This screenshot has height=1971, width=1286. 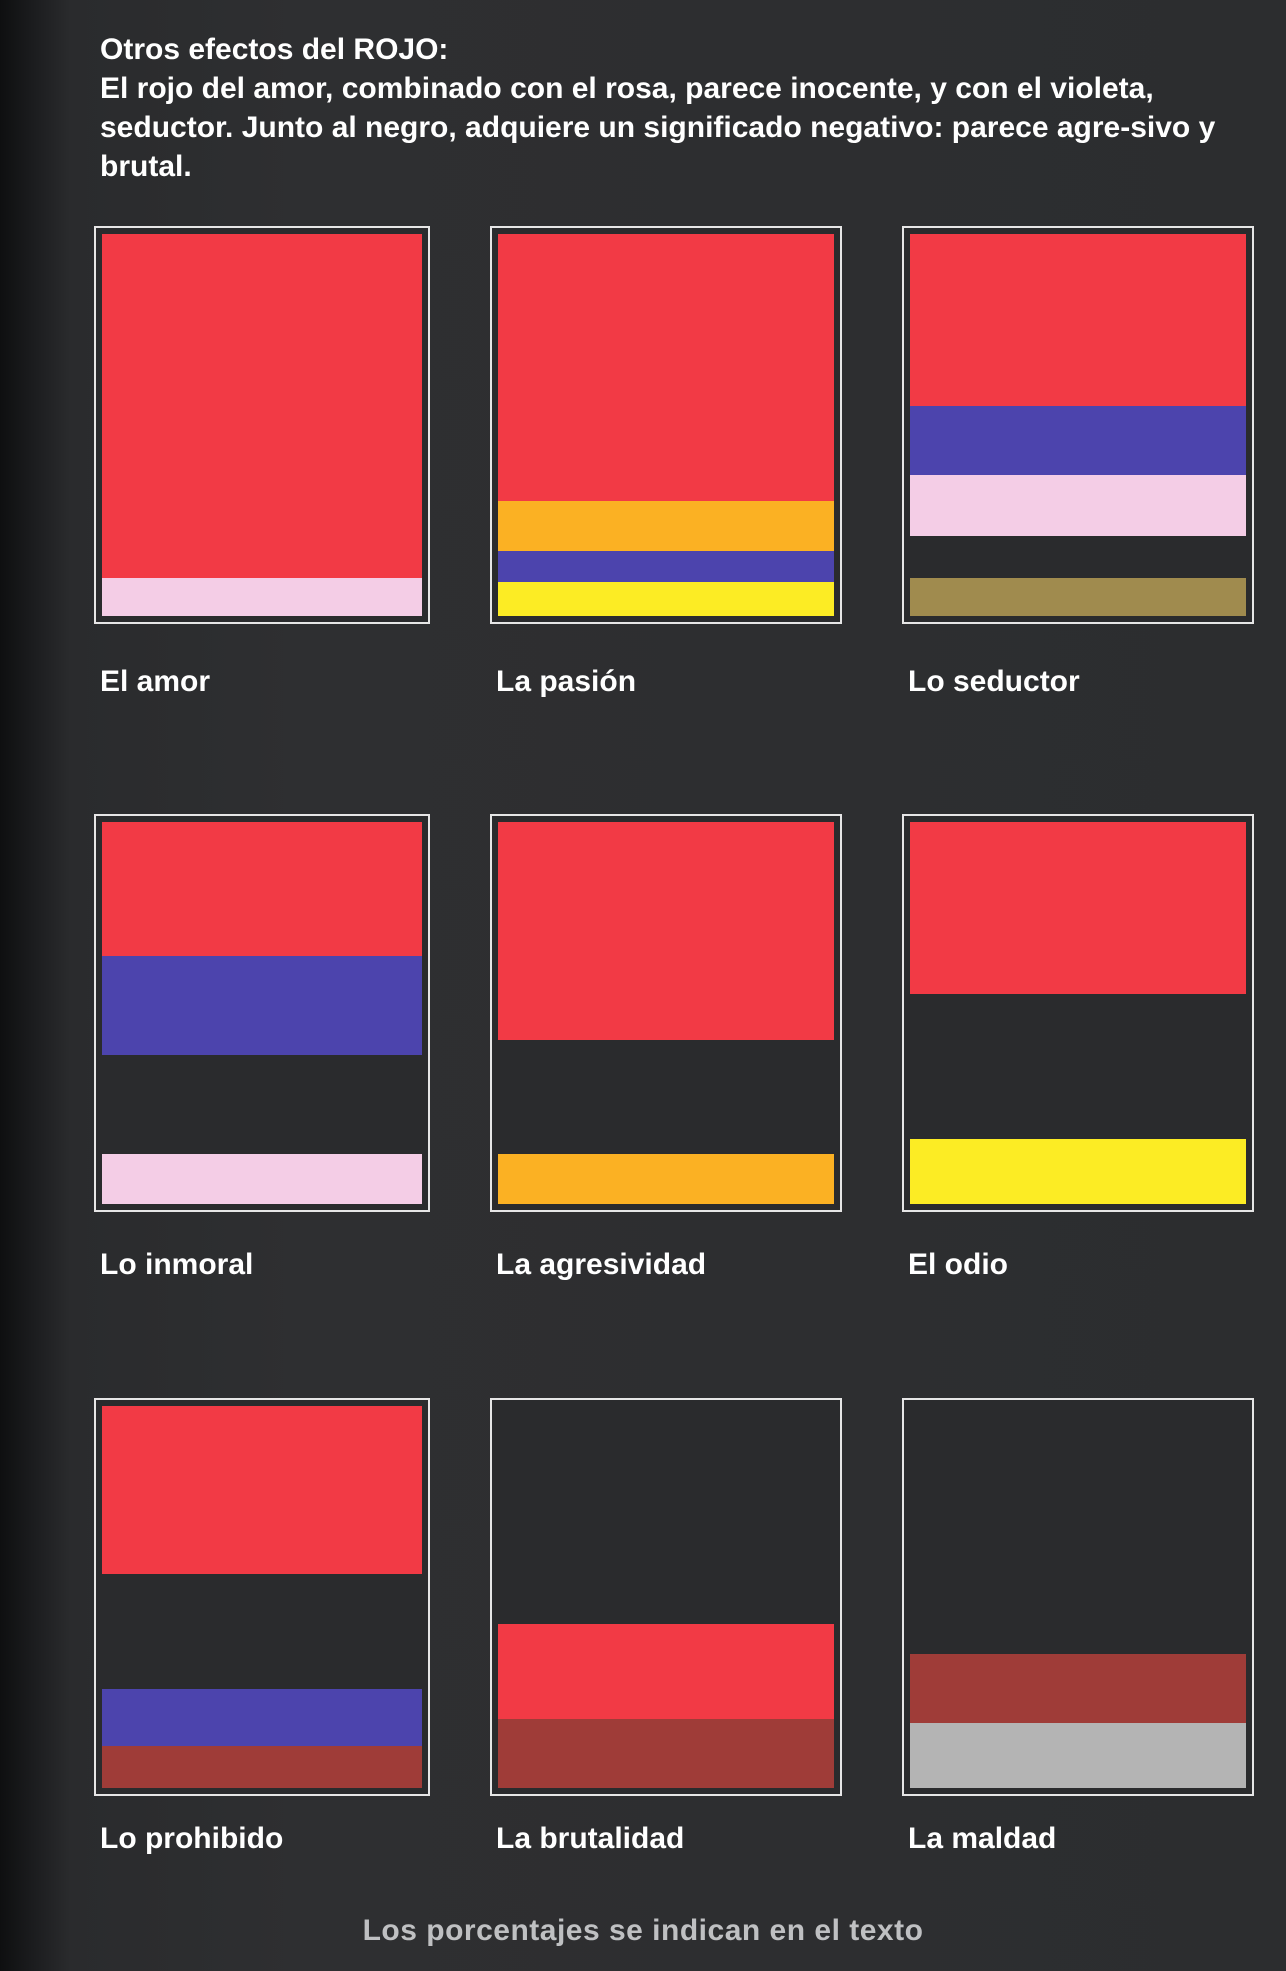 I want to click on color-band-gray, so click(x=1078, y=1755).